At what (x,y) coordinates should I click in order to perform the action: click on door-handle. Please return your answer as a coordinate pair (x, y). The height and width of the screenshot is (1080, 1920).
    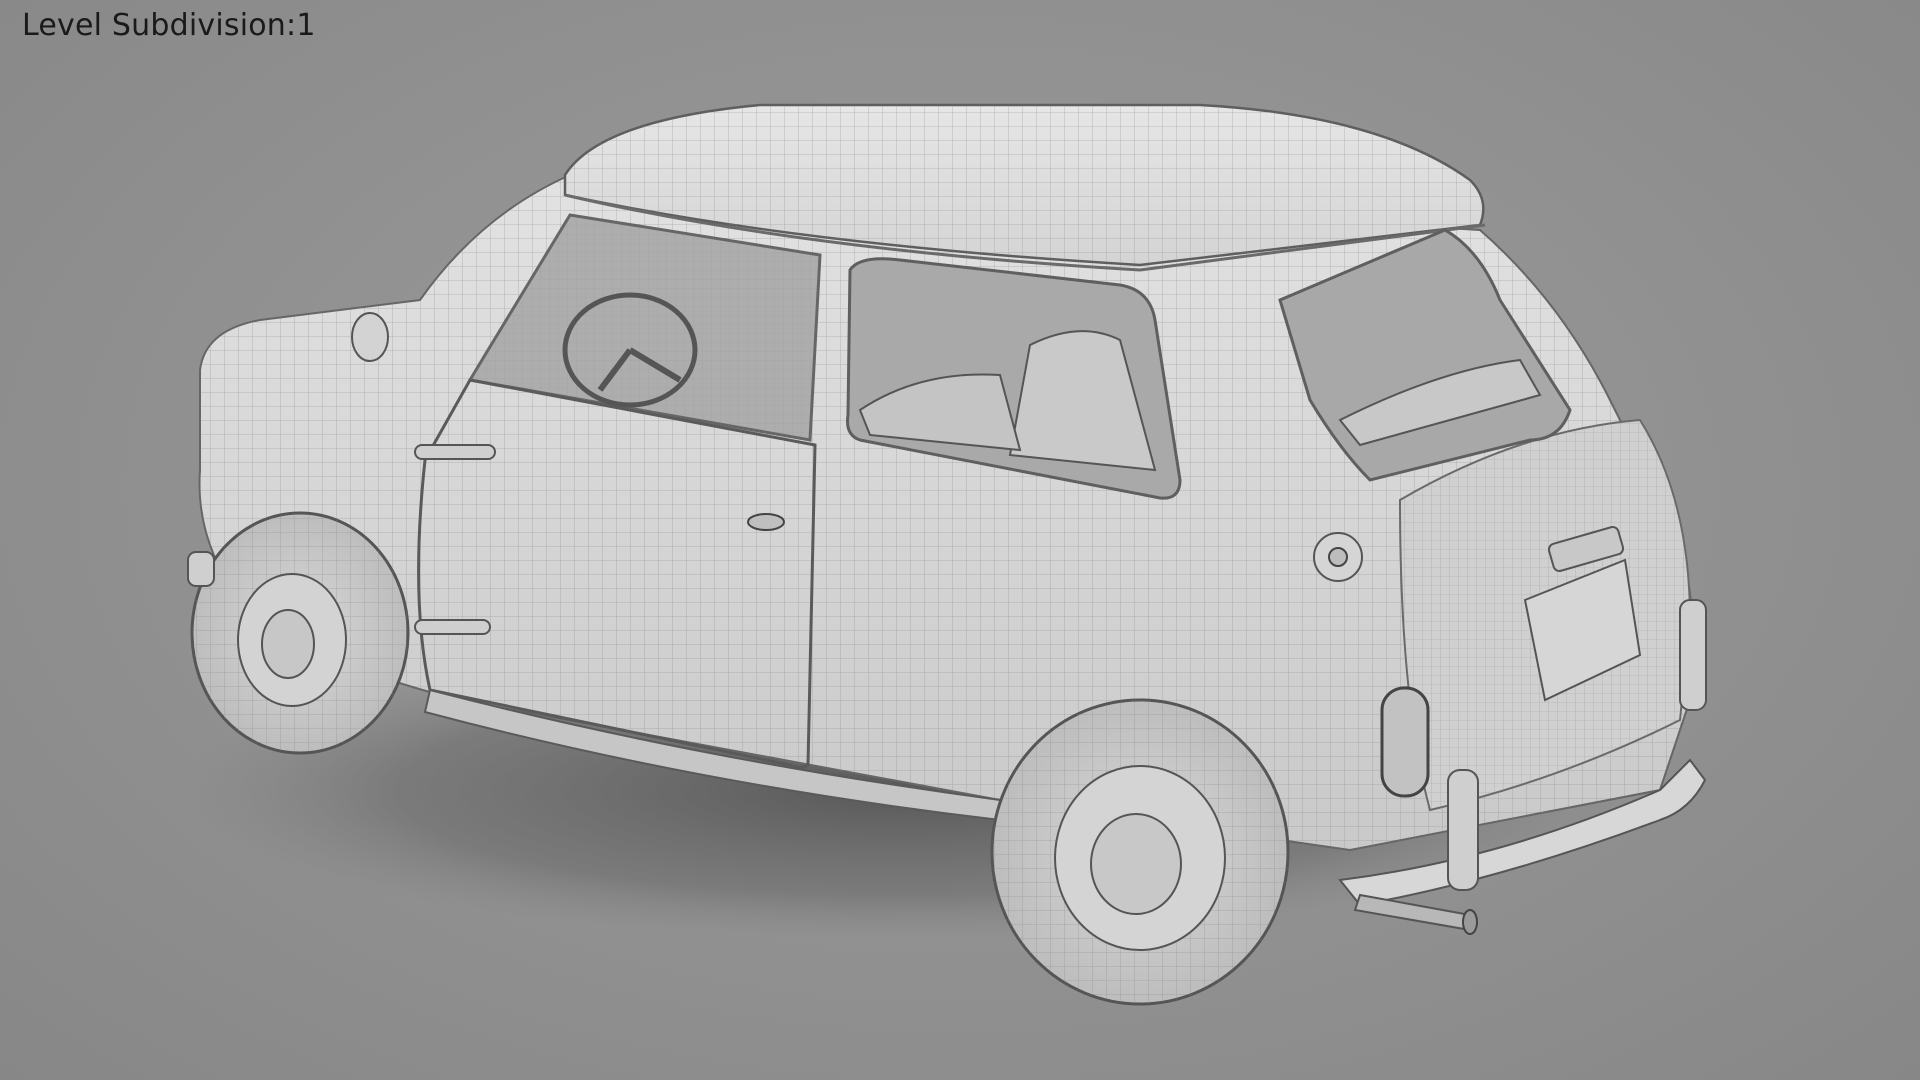
    Looking at the image, I should click on (766, 522).